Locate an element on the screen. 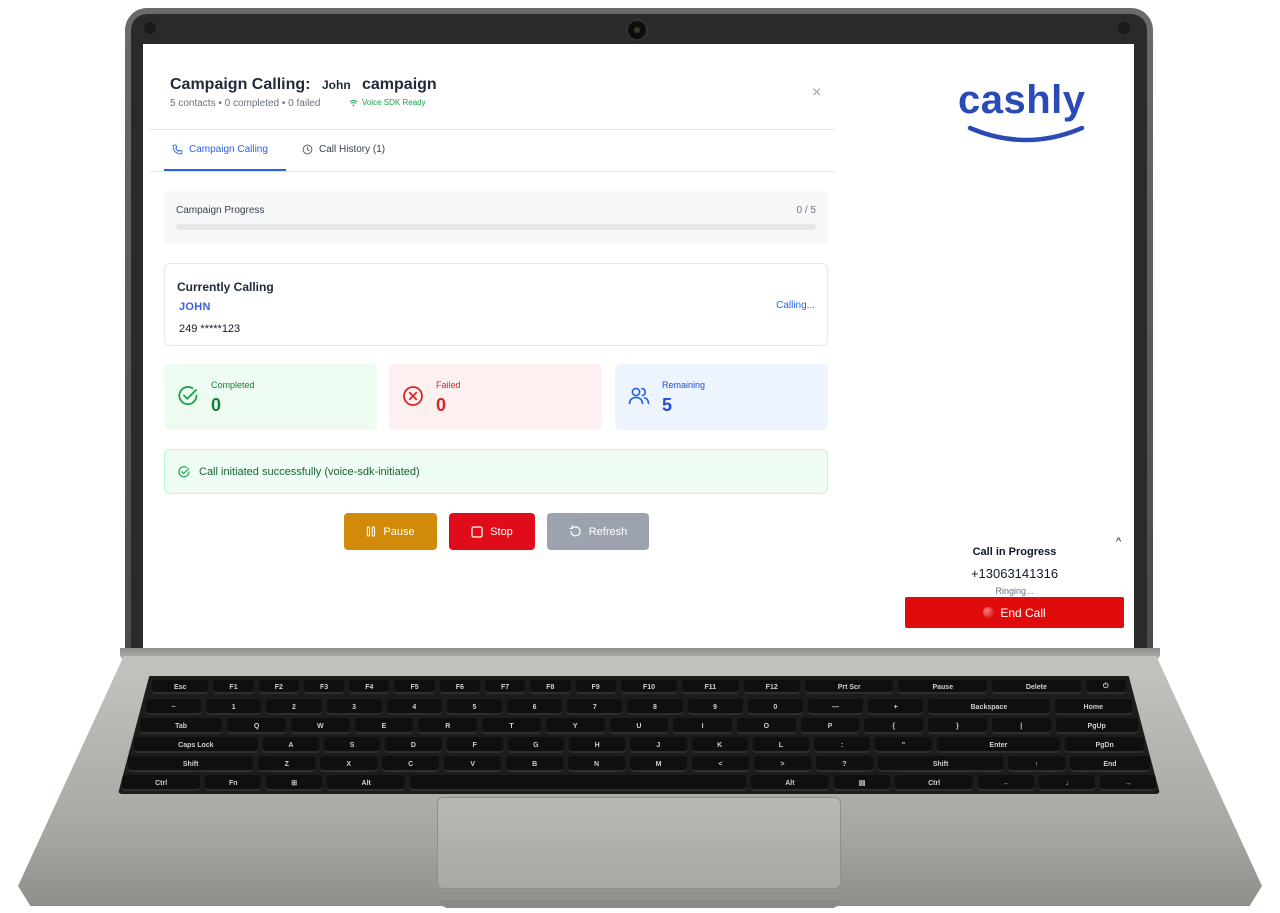 This screenshot has width=1280, height=913. call-widget-number: +13063141316 is located at coordinates (1014, 573).